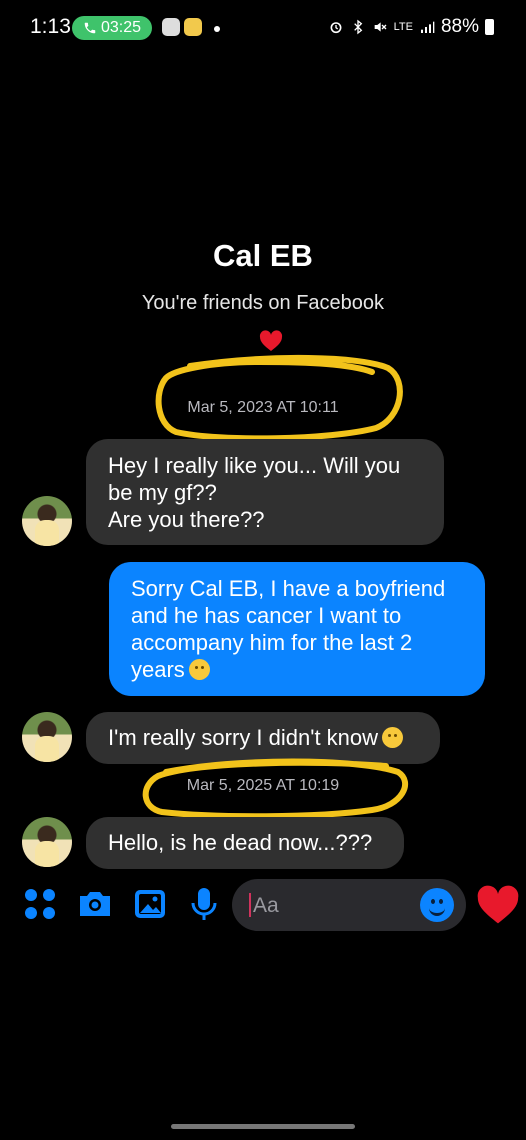 The image size is (526, 1140). What do you see at coordinates (217, 29) in the screenshot?
I see `more-notifications-dot` at bounding box center [217, 29].